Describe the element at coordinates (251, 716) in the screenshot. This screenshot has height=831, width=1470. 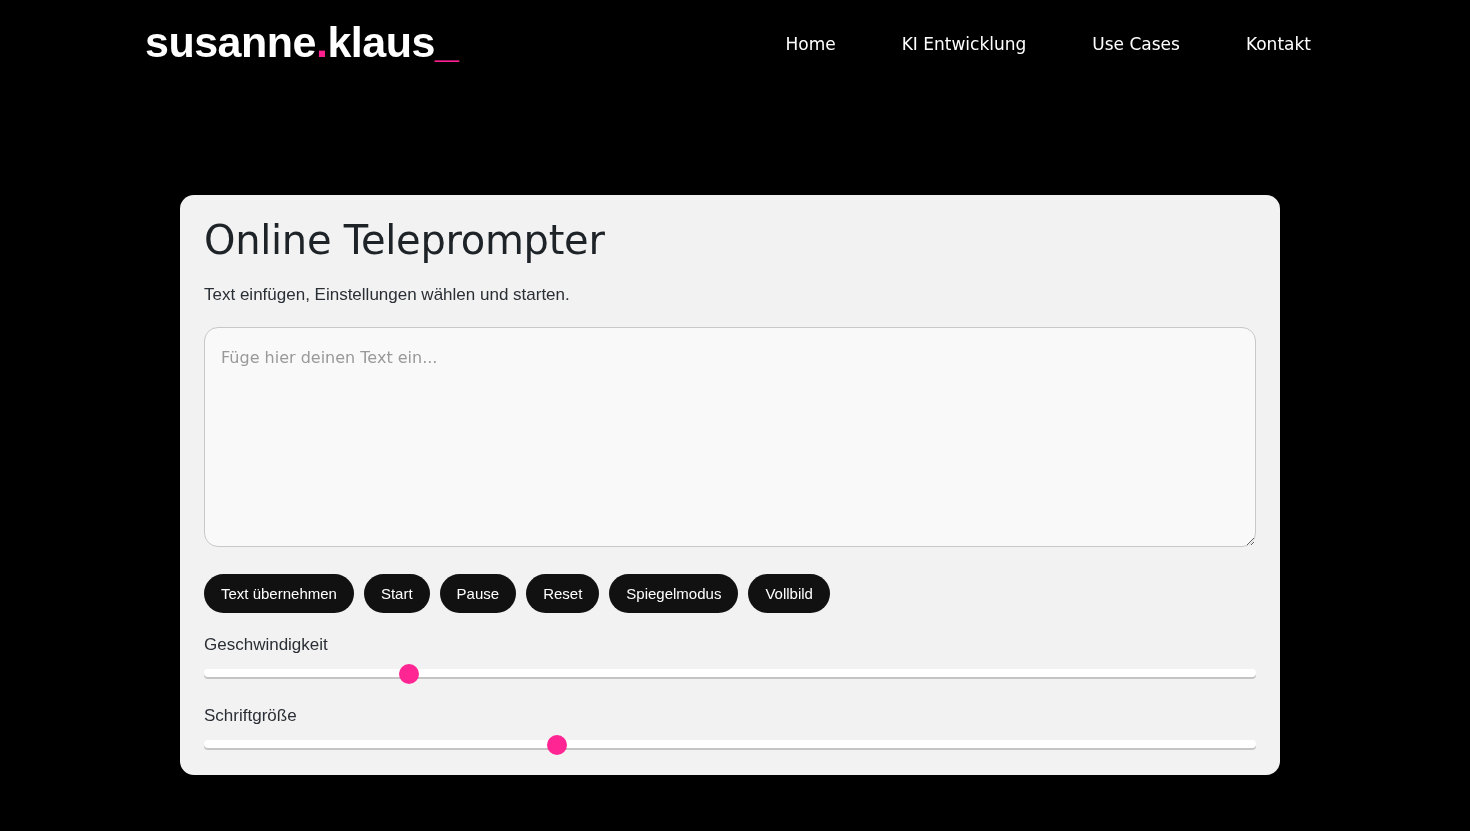
I see `slider-label: Schriftgröße` at that location.